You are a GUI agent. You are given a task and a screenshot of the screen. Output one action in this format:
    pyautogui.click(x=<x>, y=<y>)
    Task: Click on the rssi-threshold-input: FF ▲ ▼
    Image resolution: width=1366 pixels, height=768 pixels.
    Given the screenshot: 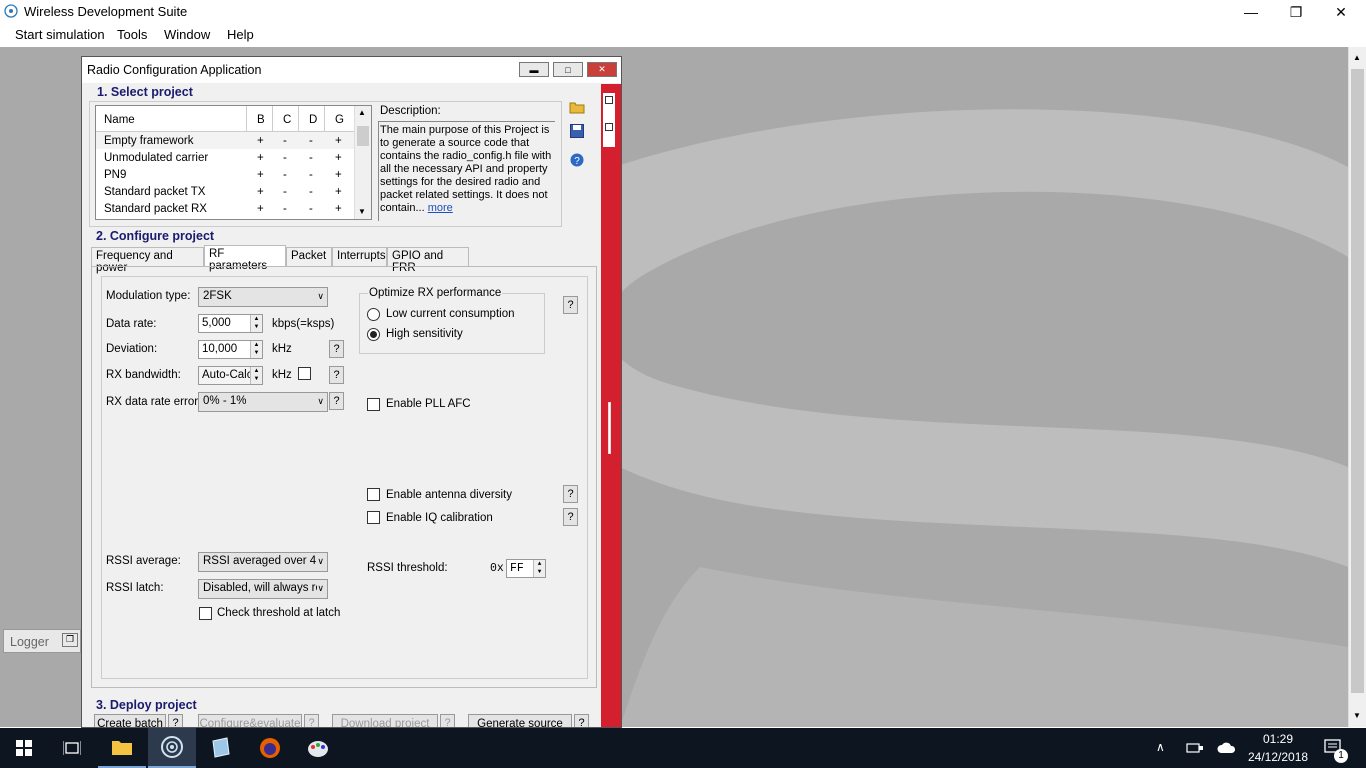 What is the action you would take?
    pyautogui.click(x=526, y=568)
    